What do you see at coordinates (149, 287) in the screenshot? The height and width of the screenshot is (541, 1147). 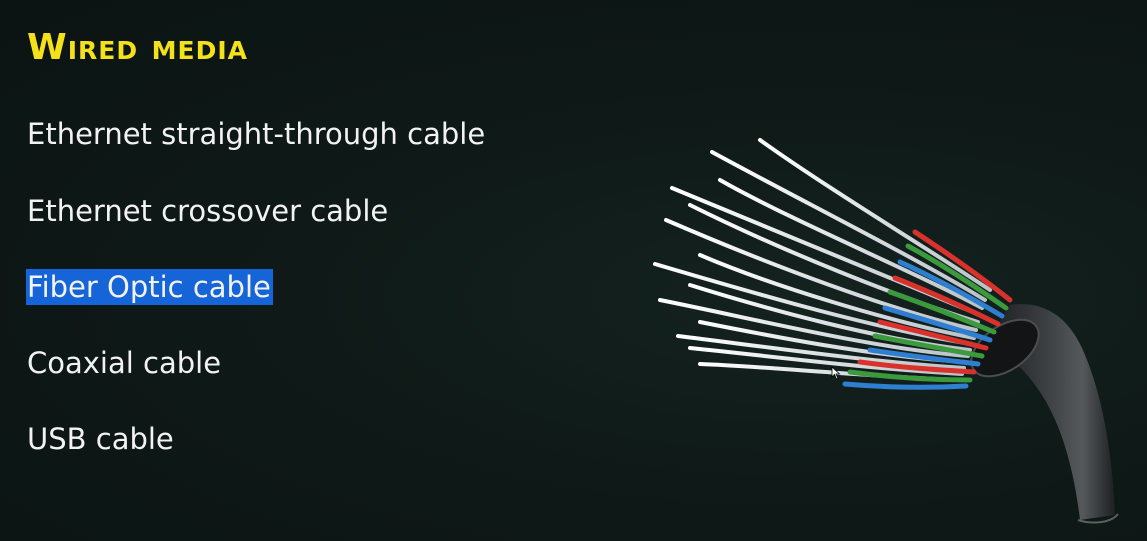 I see `list-item-fiber-optic: Fiber Optic cable` at bounding box center [149, 287].